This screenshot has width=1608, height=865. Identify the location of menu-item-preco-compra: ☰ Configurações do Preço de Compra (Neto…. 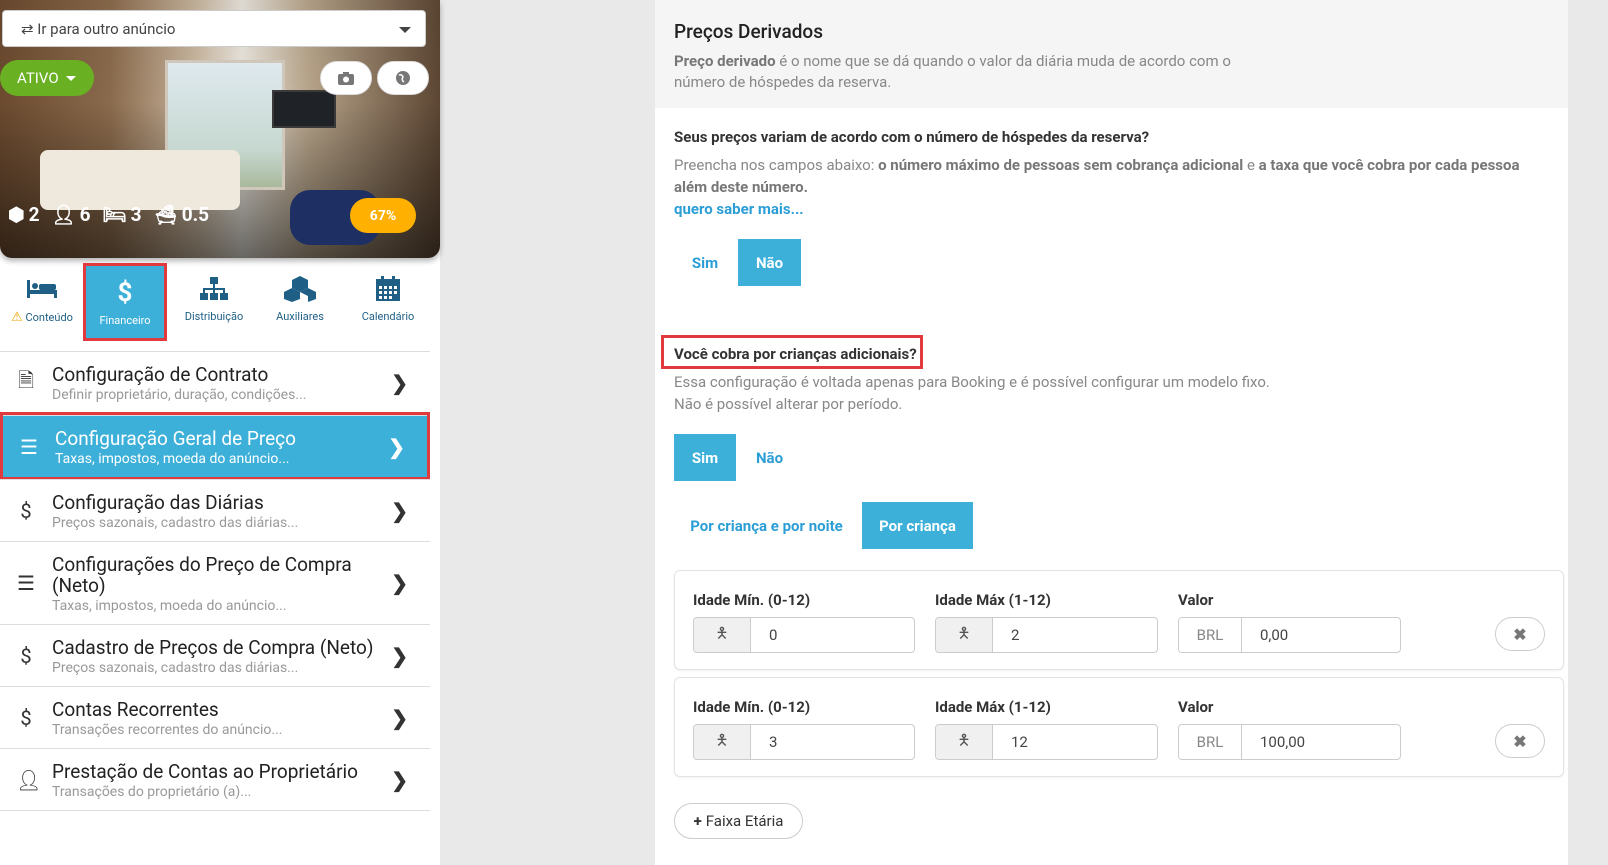
(215, 582).